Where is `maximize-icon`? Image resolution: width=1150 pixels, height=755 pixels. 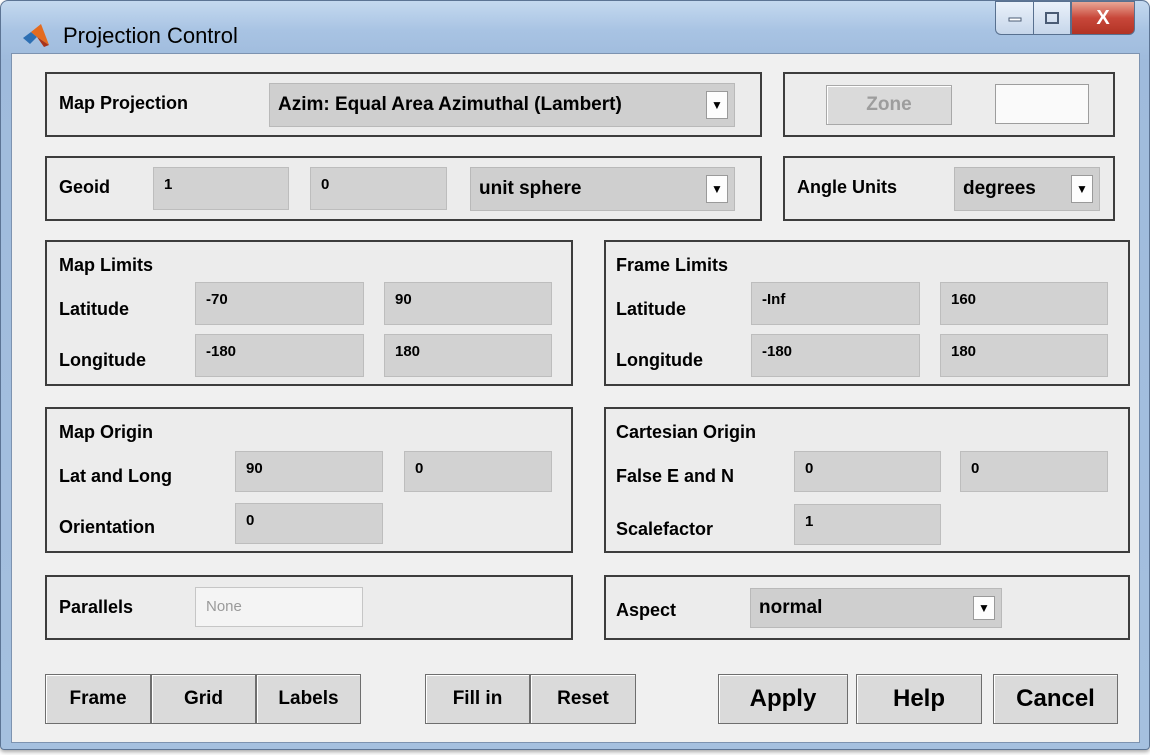
maximize-icon is located at coordinates (1052, 18).